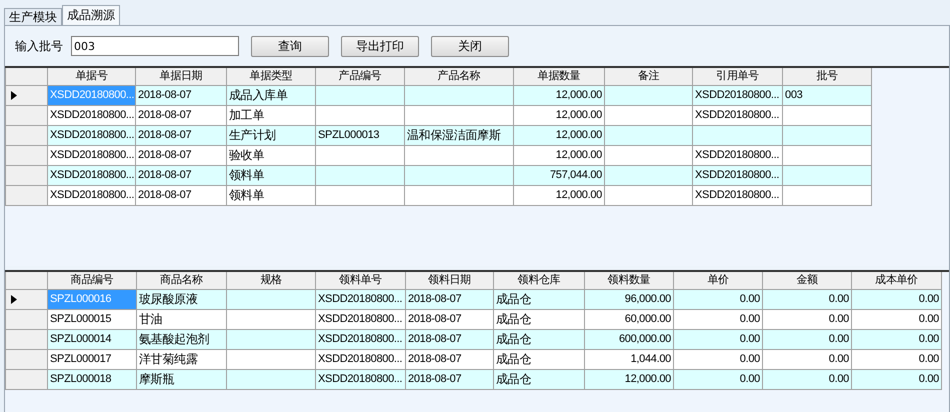 This screenshot has width=950, height=412. What do you see at coordinates (360, 76) in the screenshot?
I see `column-header: 产品编号` at bounding box center [360, 76].